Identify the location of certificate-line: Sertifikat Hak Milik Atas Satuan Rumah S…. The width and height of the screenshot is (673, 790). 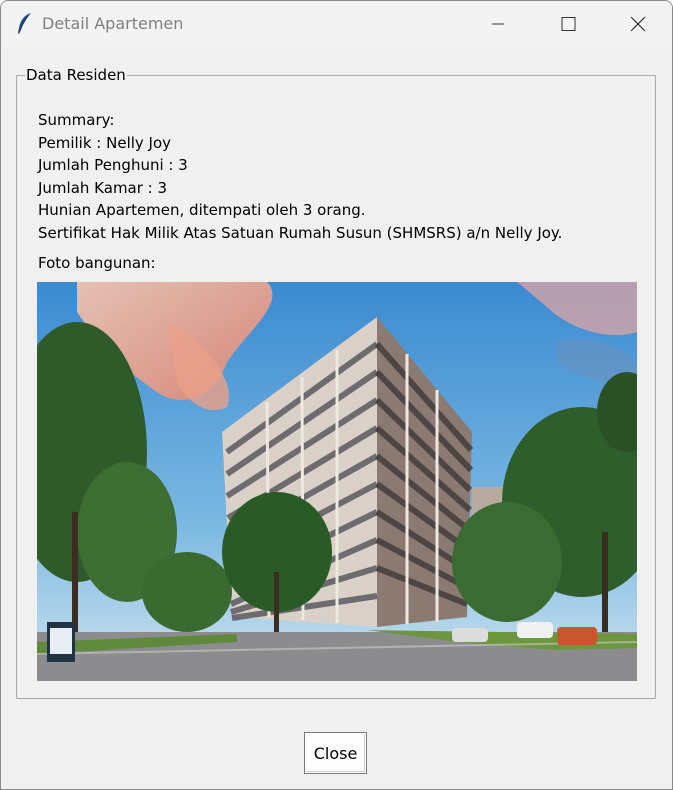
(300, 232).